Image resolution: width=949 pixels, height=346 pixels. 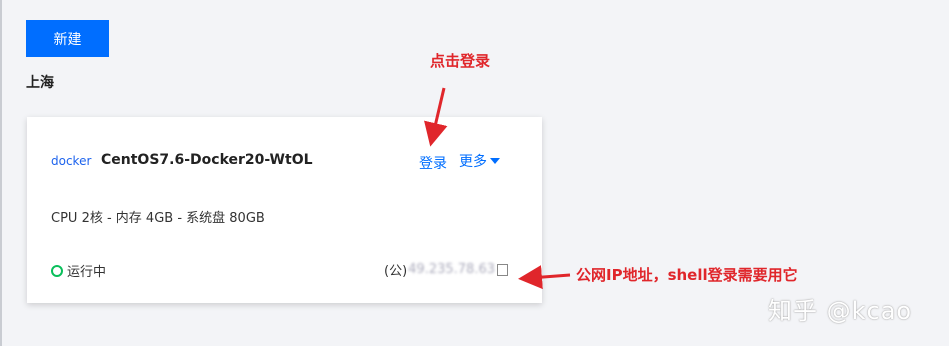 I want to click on watermark: 知乎 @kcao, so click(x=840, y=311).